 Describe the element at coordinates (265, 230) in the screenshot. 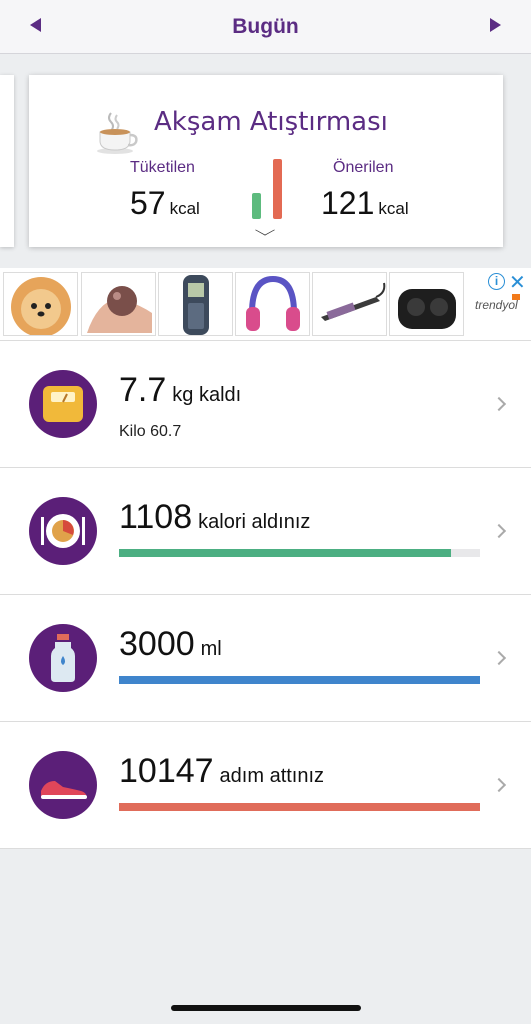

I see `chevron-down-icon` at that location.